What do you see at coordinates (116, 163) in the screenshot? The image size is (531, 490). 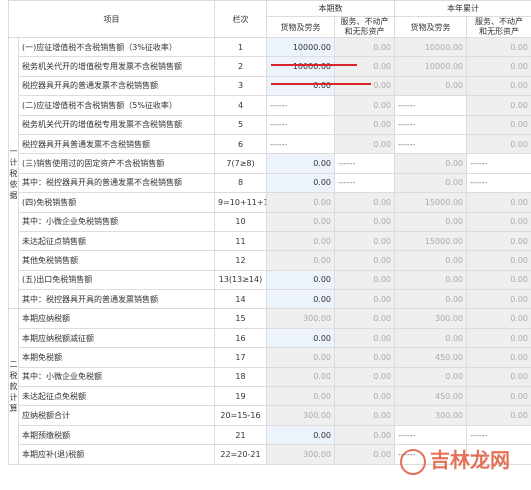 I see `row-label: (三)销售使用过的固定资产不含税销售额` at bounding box center [116, 163].